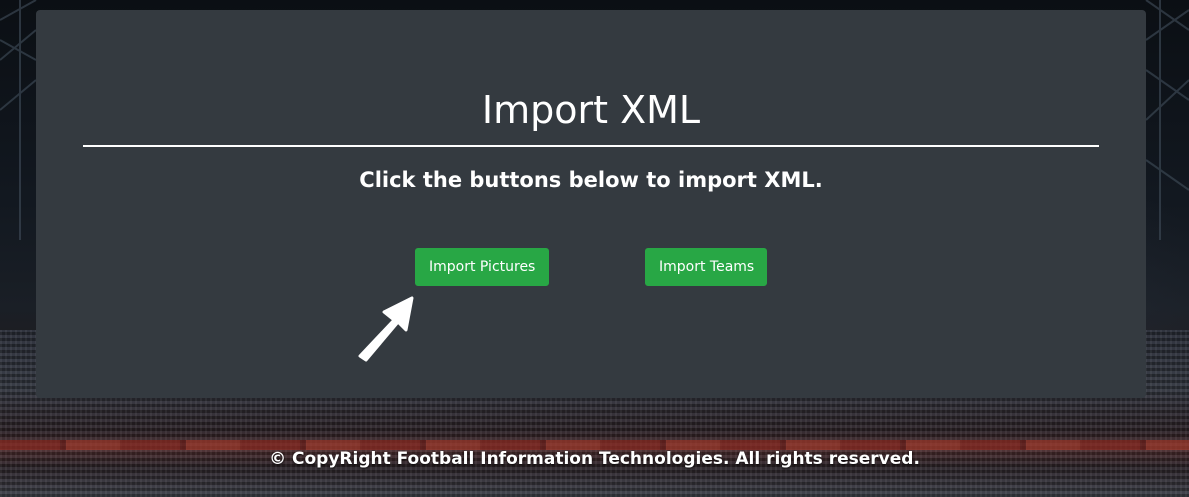 The height and width of the screenshot is (497, 1189). I want to click on arrow-pointer-icon, so click(386, 329).